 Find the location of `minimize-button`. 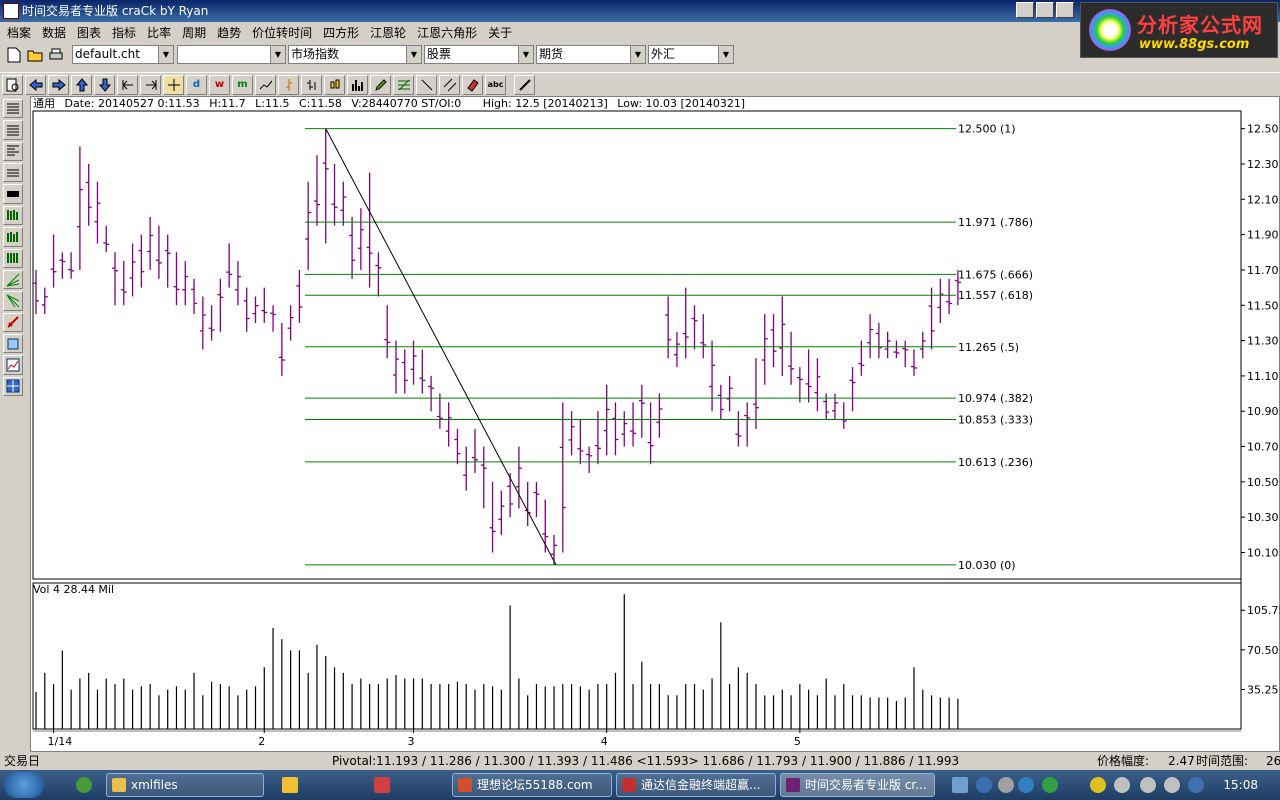

minimize-button is located at coordinates (1025, 10).